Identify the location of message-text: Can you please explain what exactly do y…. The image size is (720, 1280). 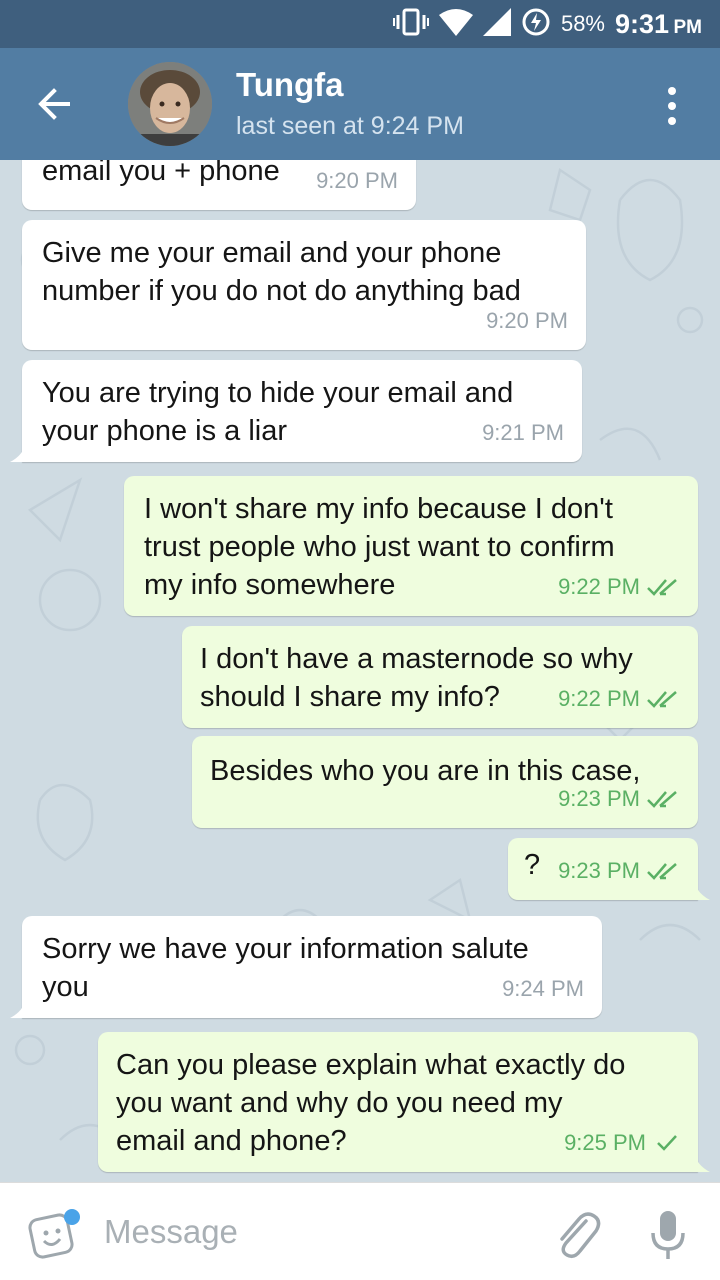
(371, 1103).